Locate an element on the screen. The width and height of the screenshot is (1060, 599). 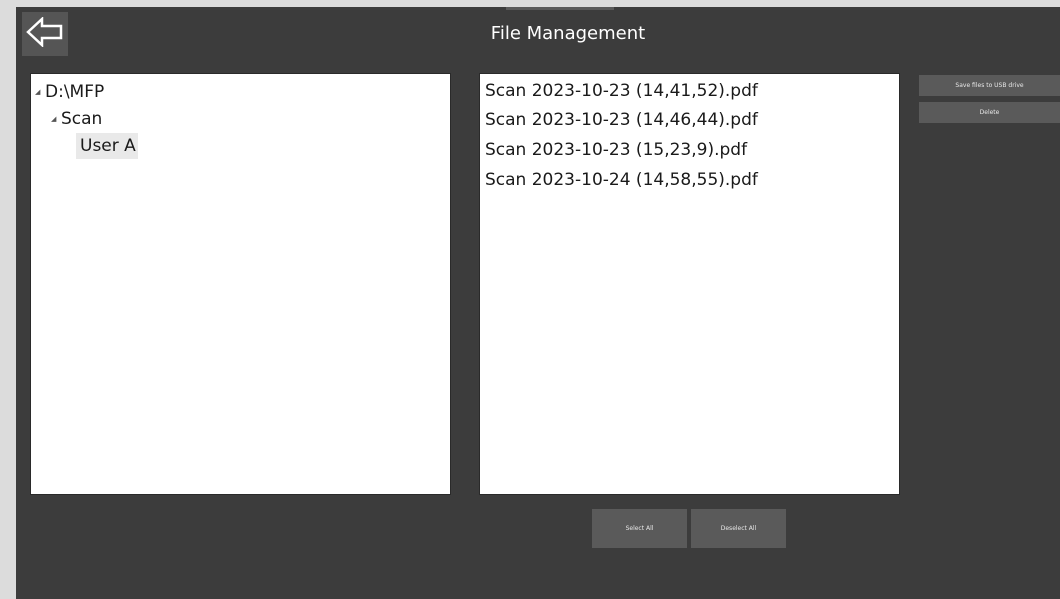
delete-button: Delete is located at coordinates (989, 112).